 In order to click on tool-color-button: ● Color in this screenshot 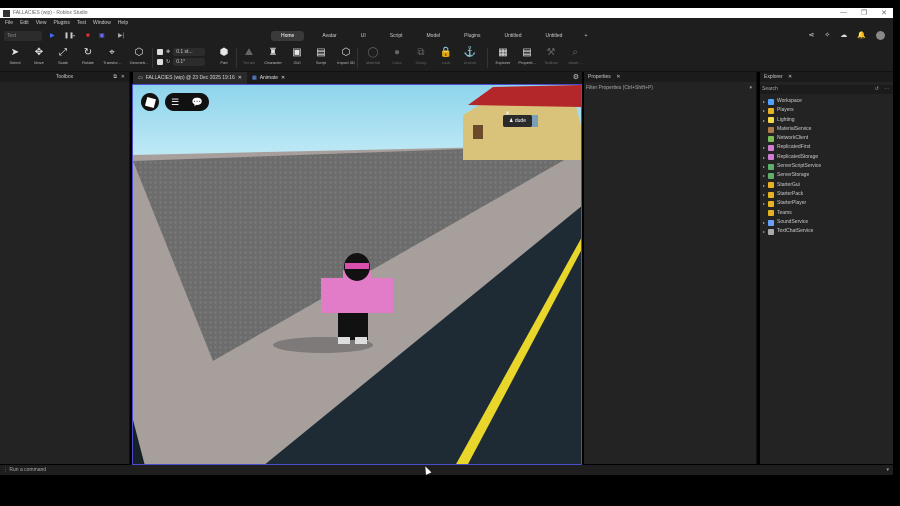, I will do `click(397, 55)`.